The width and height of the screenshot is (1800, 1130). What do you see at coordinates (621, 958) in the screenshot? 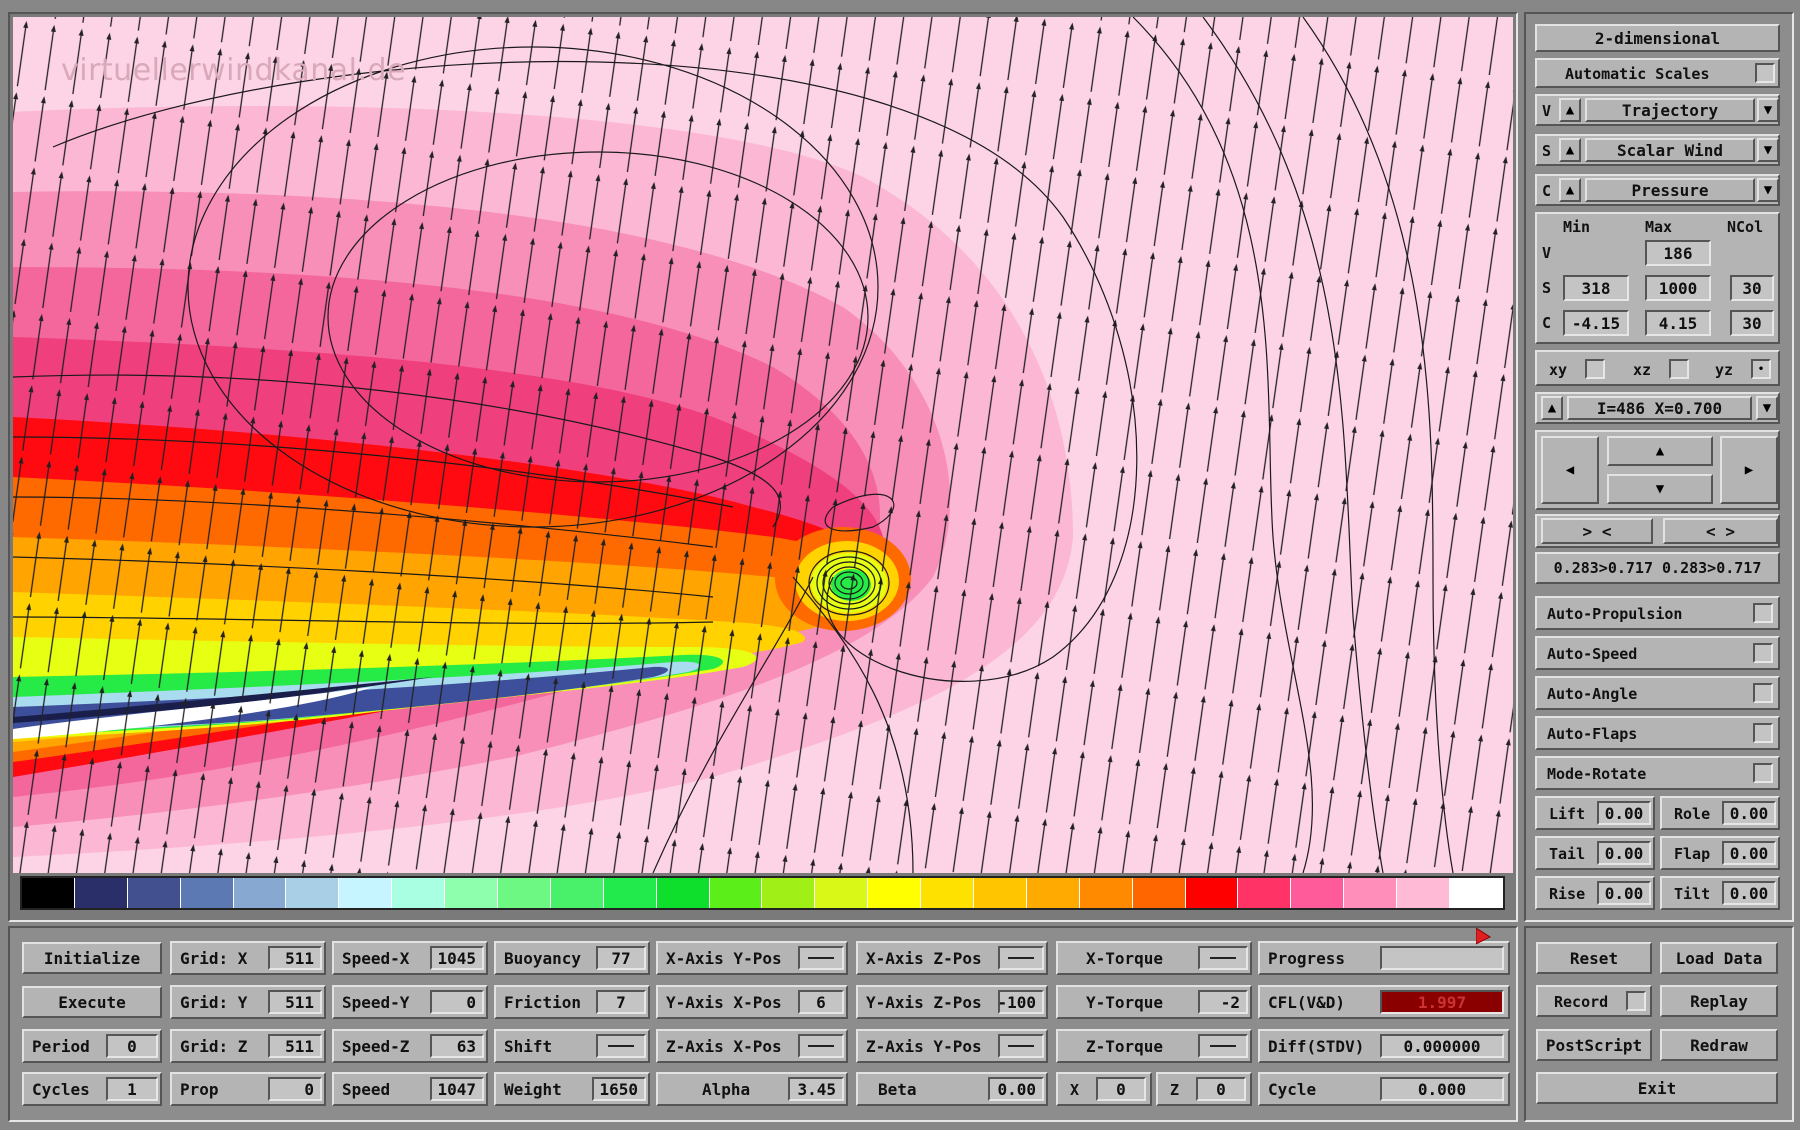
I see `buoyancy-field: 77` at bounding box center [621, 958].